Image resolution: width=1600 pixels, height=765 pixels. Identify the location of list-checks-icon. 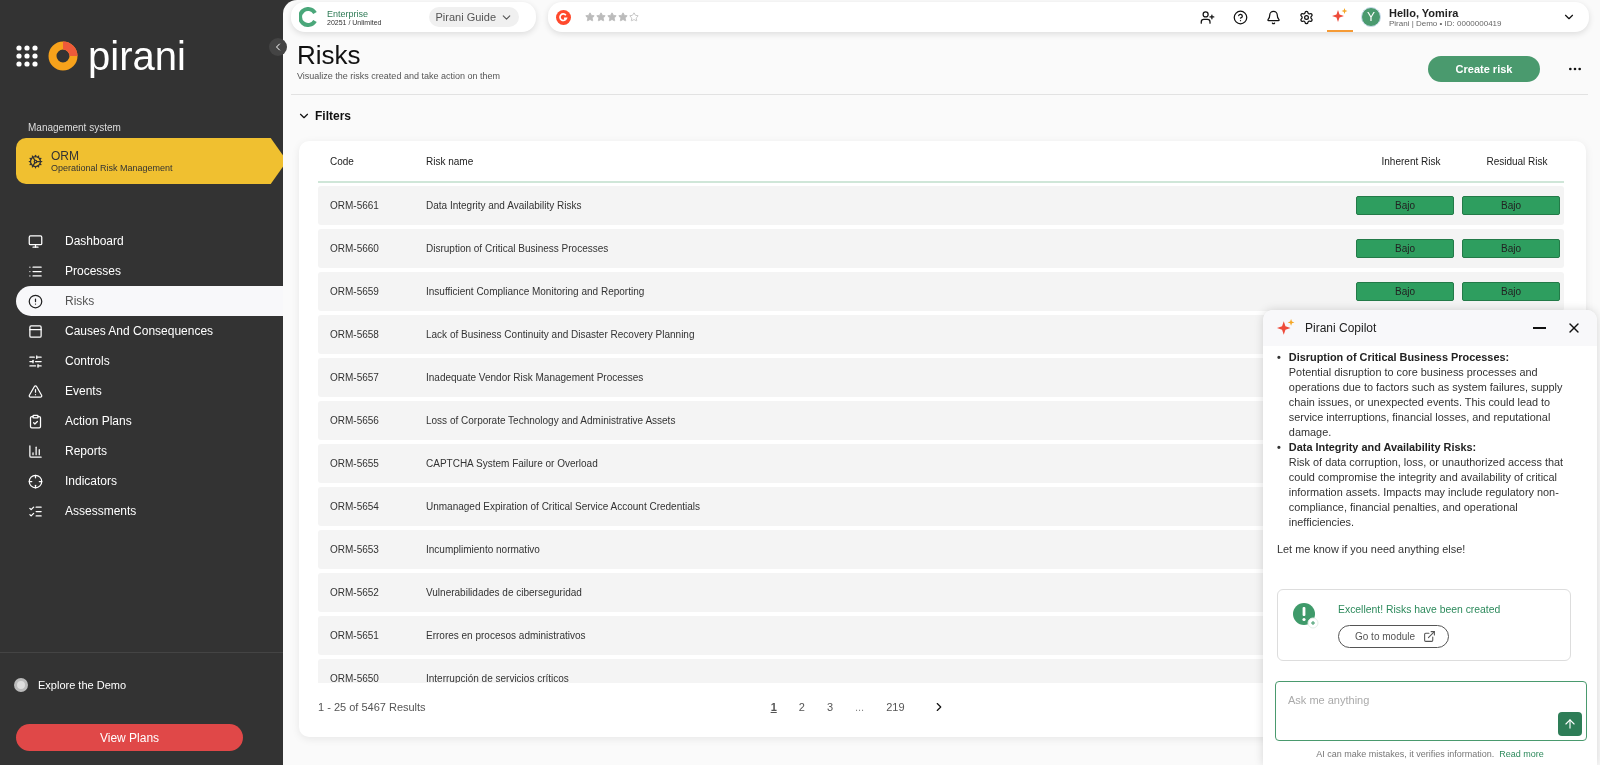
(35, 511).